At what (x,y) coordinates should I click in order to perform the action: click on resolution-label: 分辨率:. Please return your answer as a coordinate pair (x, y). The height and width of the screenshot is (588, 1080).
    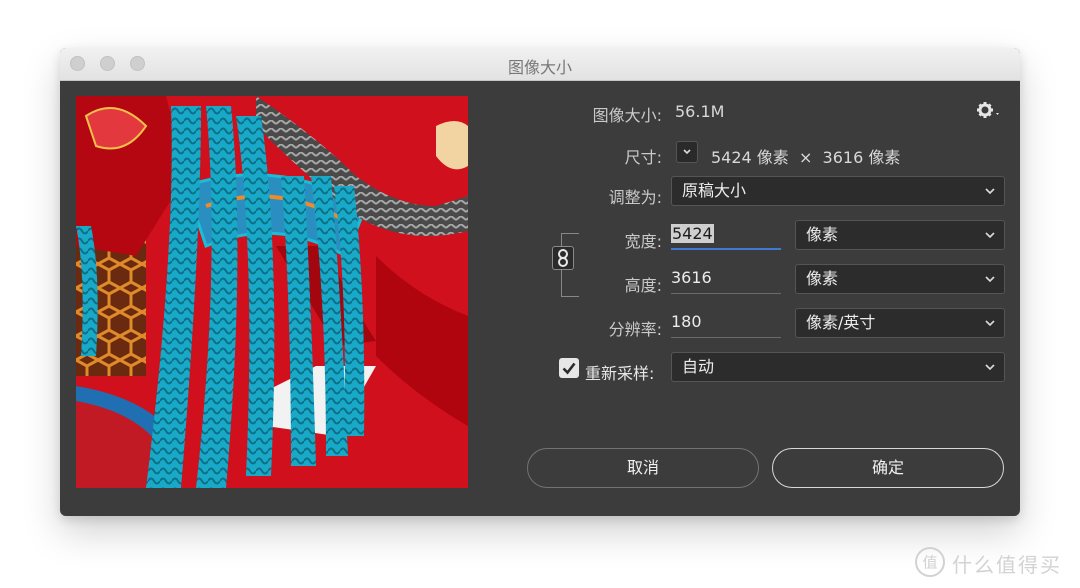
    Looking at the image, I should click on (635, 329).